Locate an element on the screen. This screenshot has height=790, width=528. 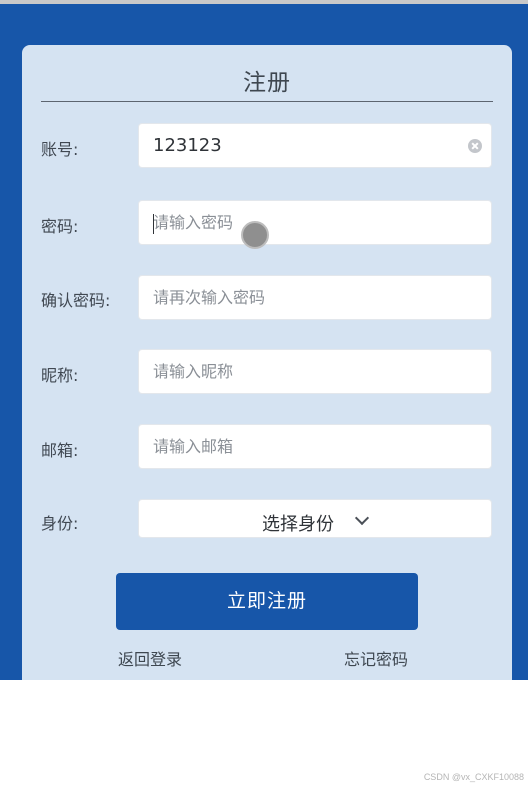
identity-selected: 选择身份 is located at coordinates (298, 524).